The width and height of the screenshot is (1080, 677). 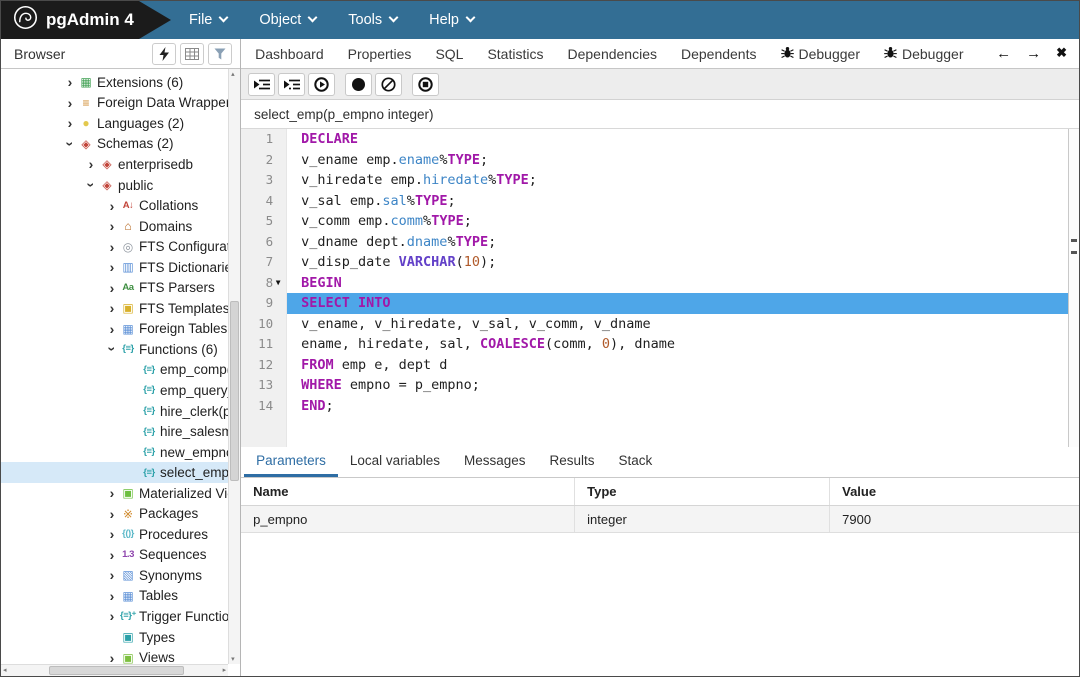 I want to click on step-into-button, so click(x=262, y=84).